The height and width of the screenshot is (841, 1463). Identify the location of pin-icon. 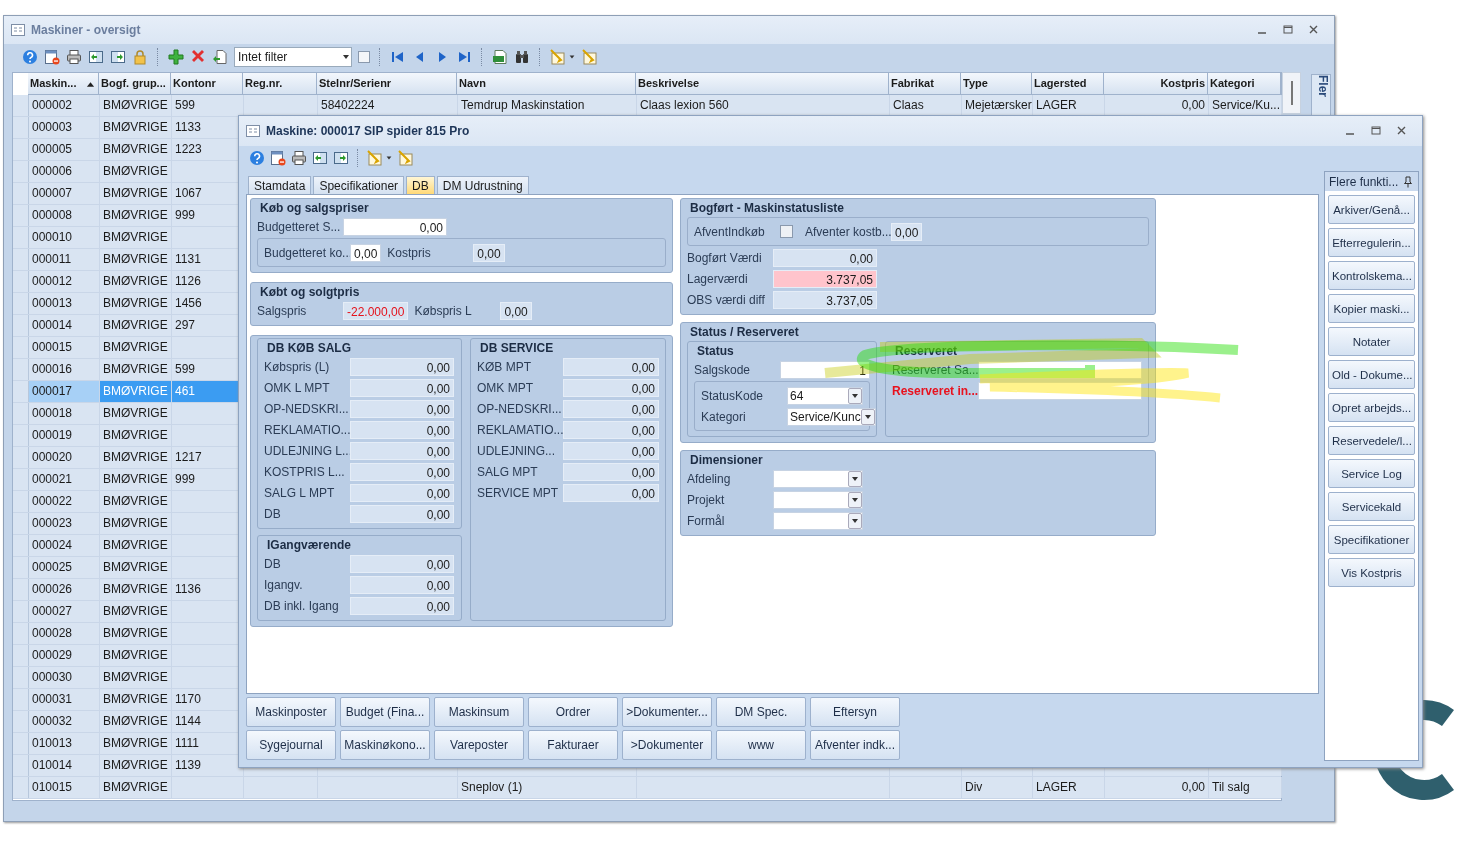
(1408, 181).